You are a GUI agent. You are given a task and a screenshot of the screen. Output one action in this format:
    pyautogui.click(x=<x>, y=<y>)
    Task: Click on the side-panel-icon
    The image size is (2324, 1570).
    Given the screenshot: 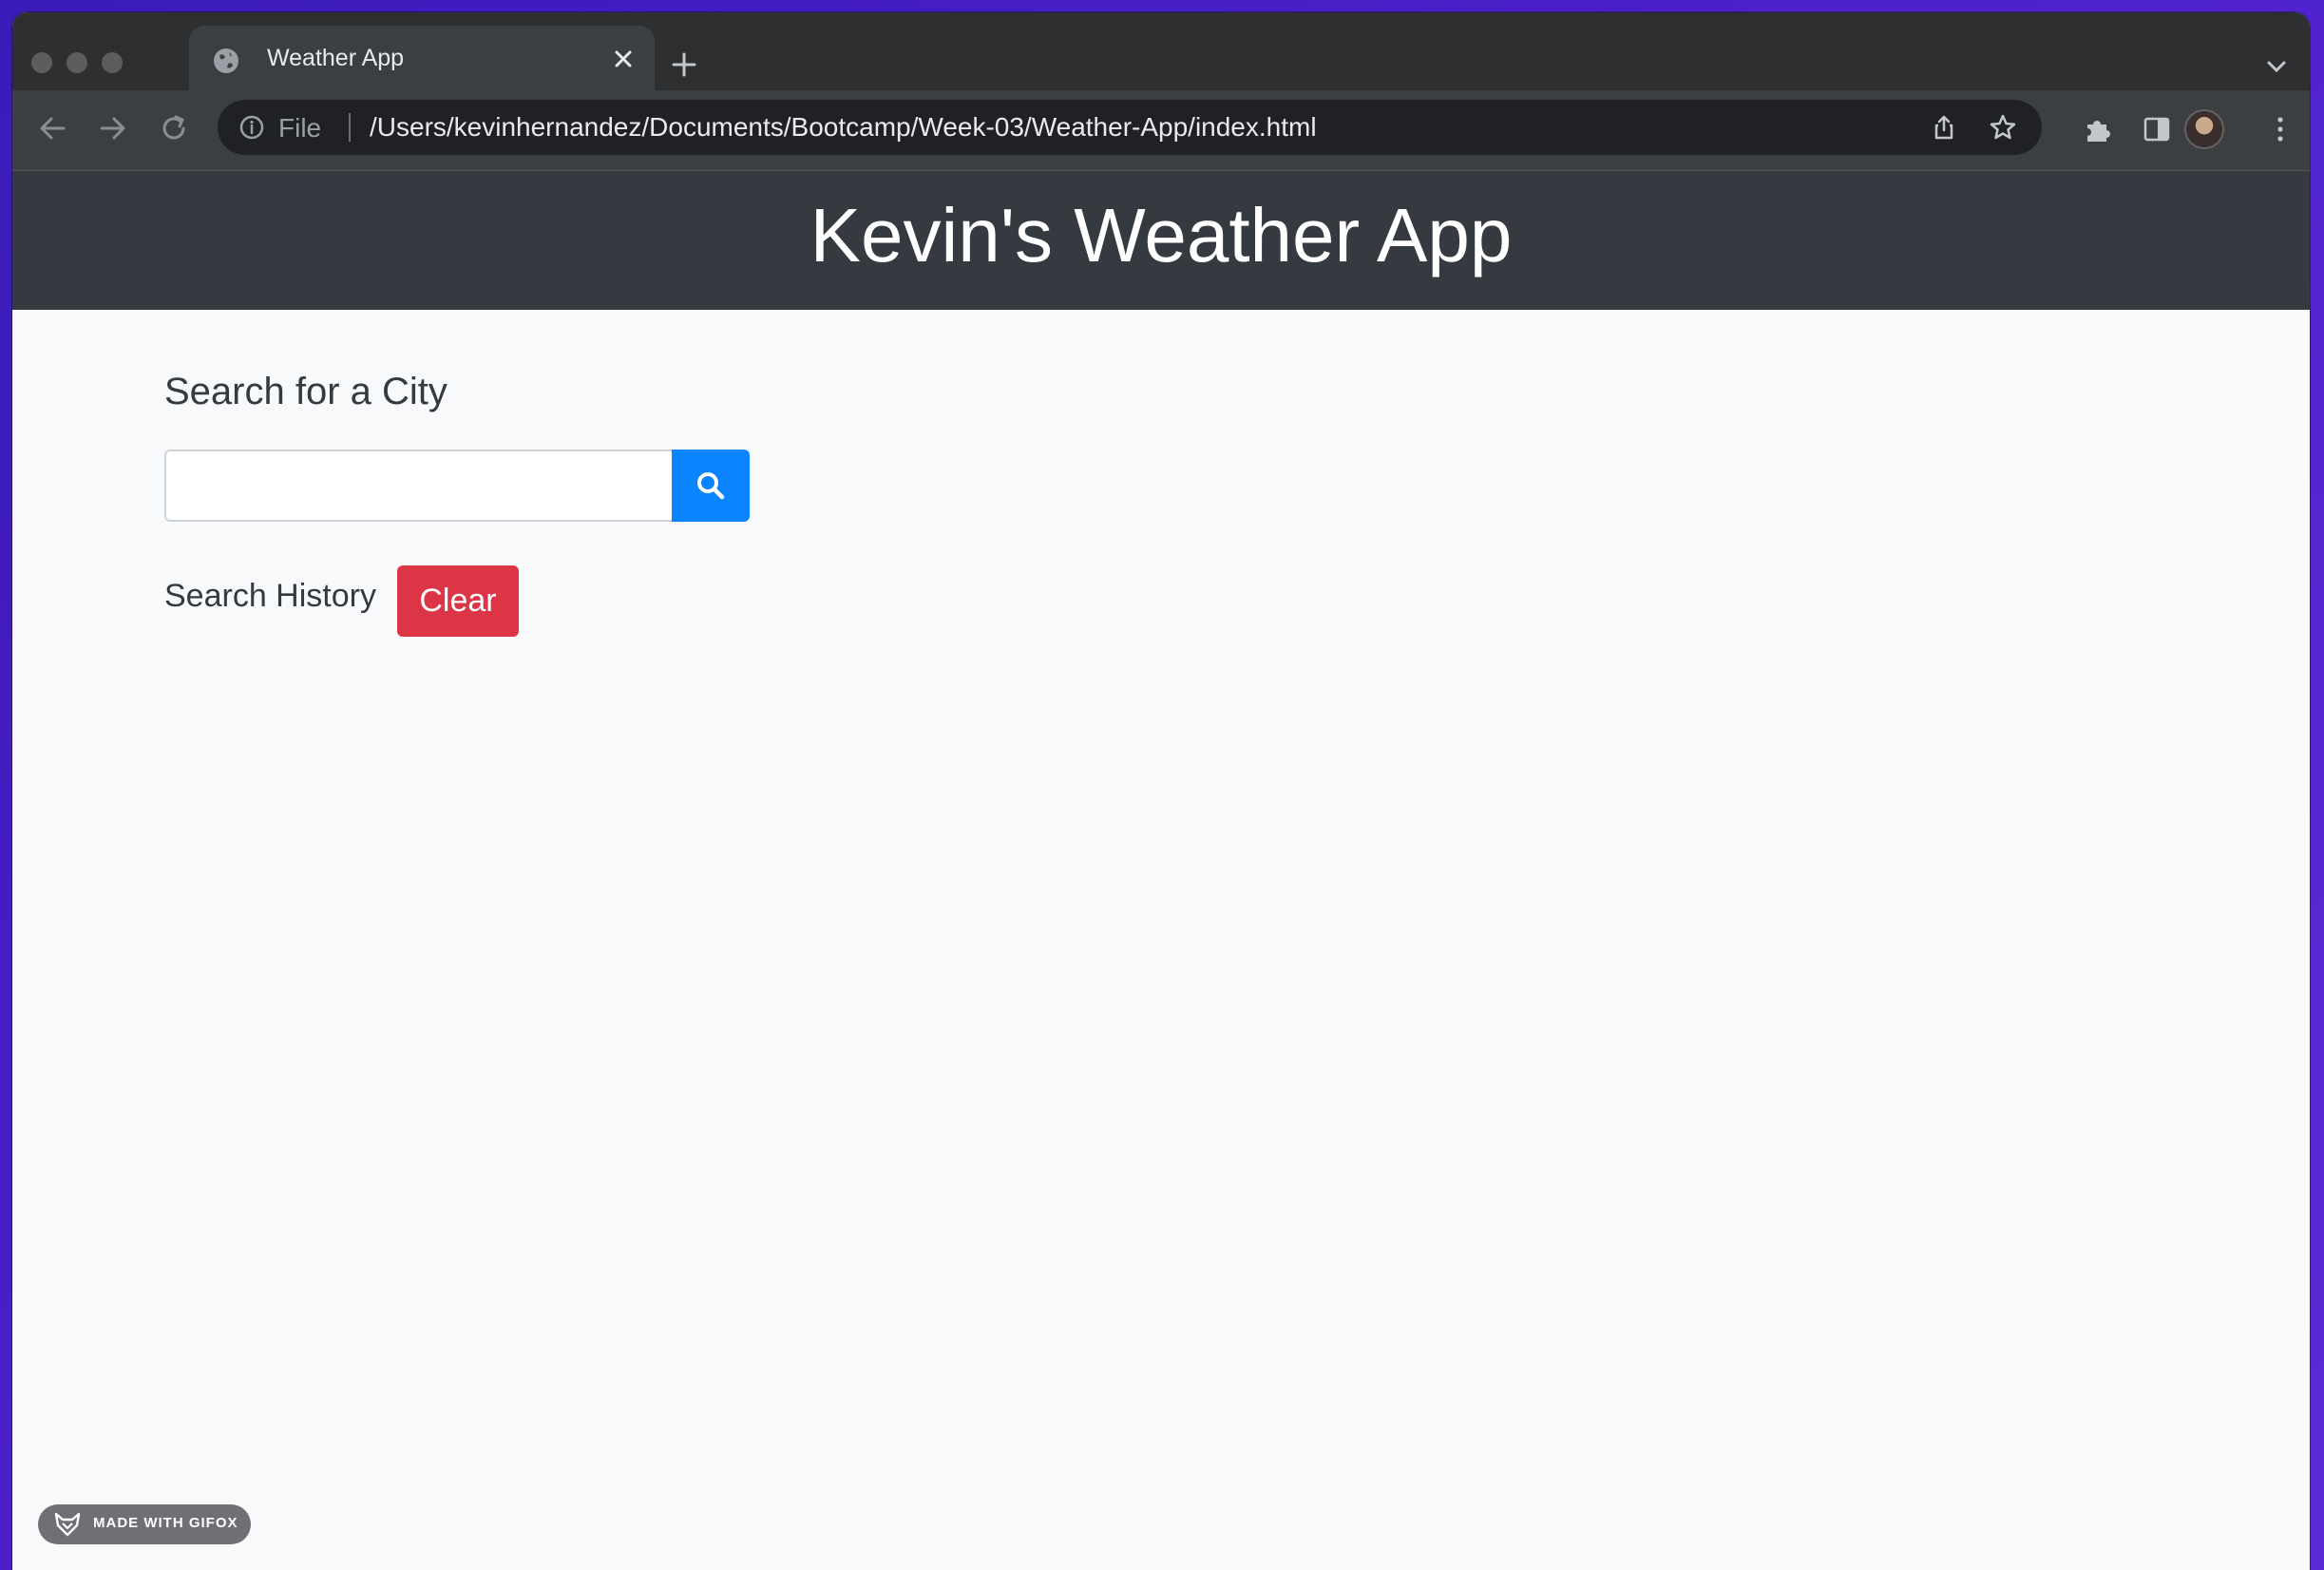 What is the action you would take?
    pyautogui.click(x=2157, y=129)
    